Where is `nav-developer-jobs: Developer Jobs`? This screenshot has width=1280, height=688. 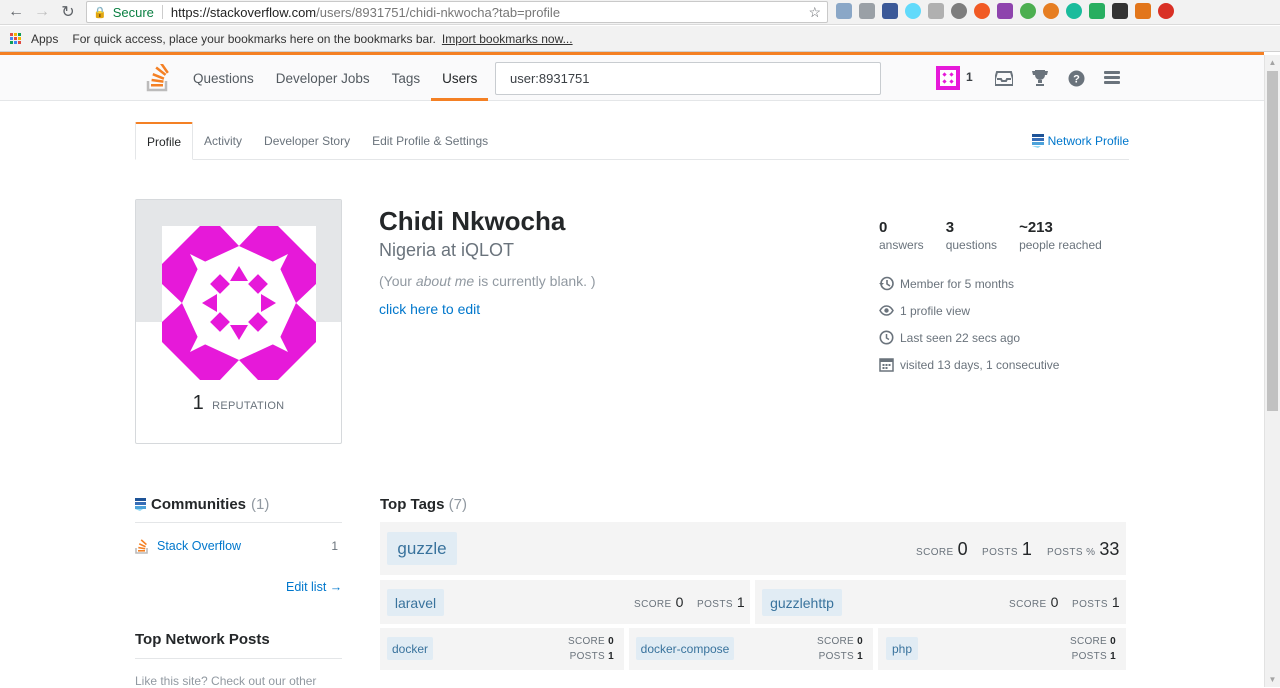 nav-developer-jobs: Developer Jobs is located at coordinates (323, 78).